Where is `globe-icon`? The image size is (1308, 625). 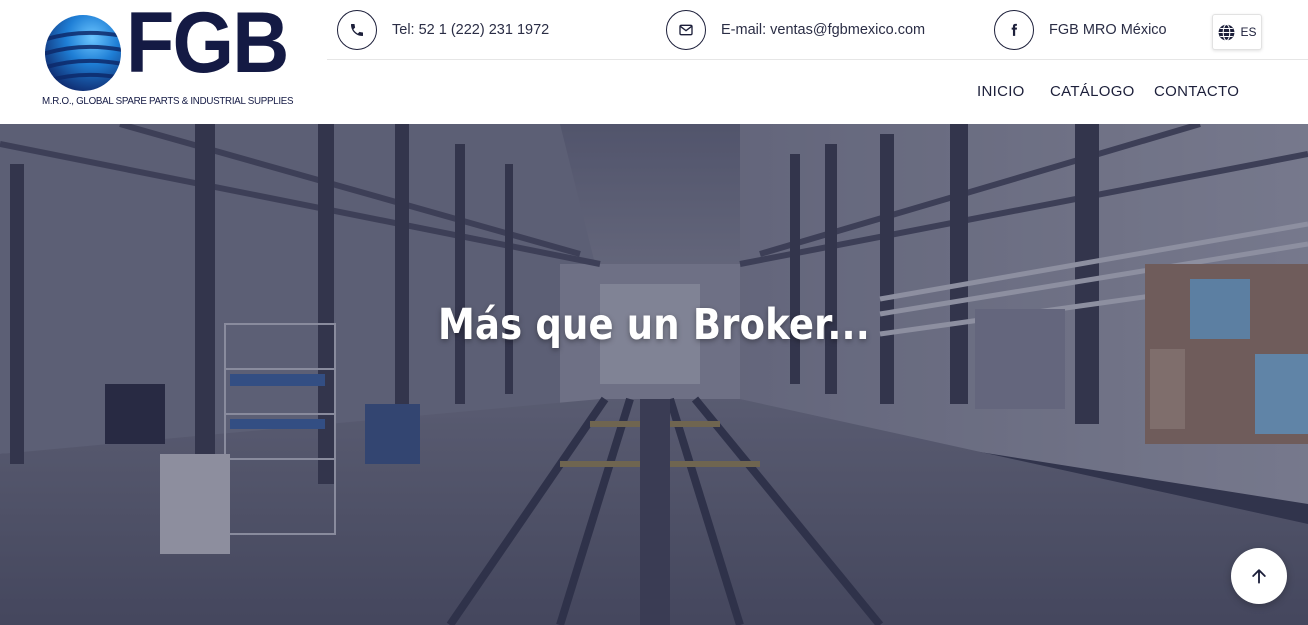
globe-icon is located at coordinates (1227, 32).